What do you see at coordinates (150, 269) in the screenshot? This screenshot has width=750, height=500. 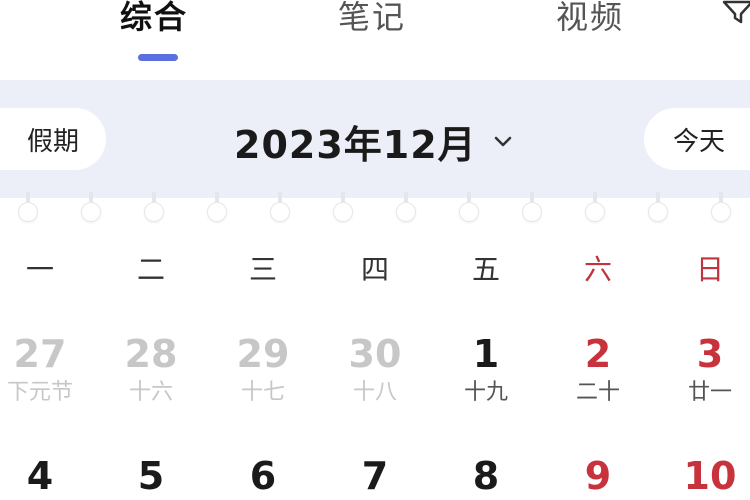 I see `weekday-tue: 二` at bounding box center [150, 269].